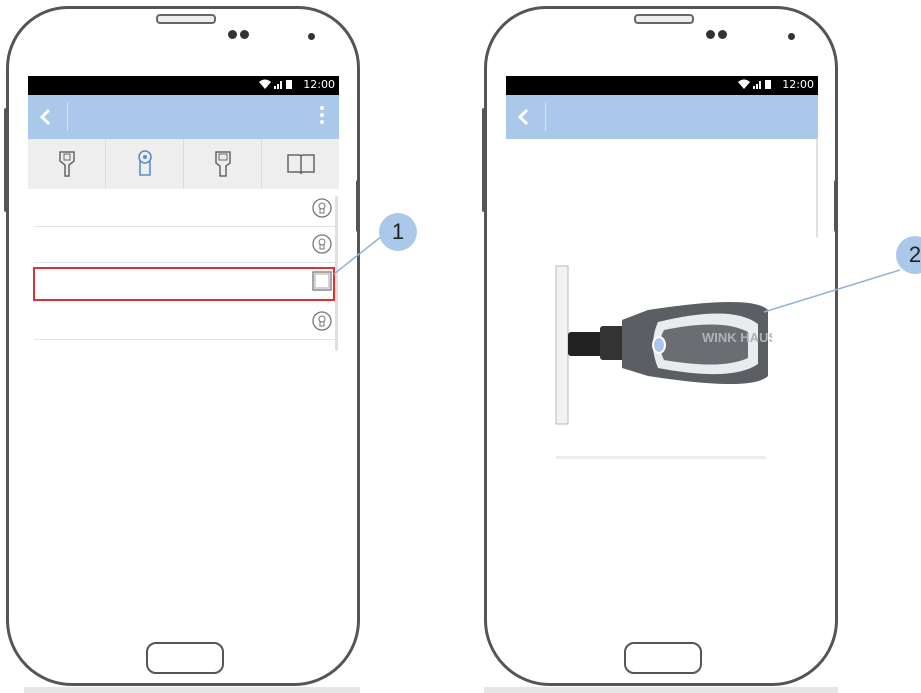 The image size is (921, 693). I want to click on tab-cylinder, so click(145, 164).